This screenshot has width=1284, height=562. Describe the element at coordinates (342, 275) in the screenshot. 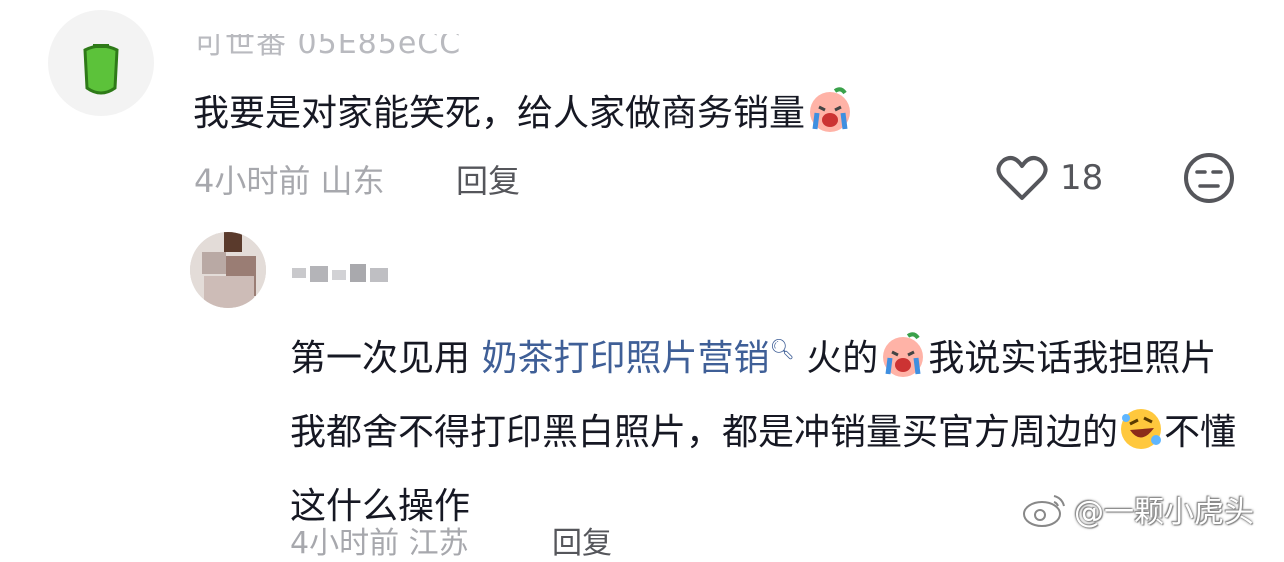

I see `username-pixelated` at that location.